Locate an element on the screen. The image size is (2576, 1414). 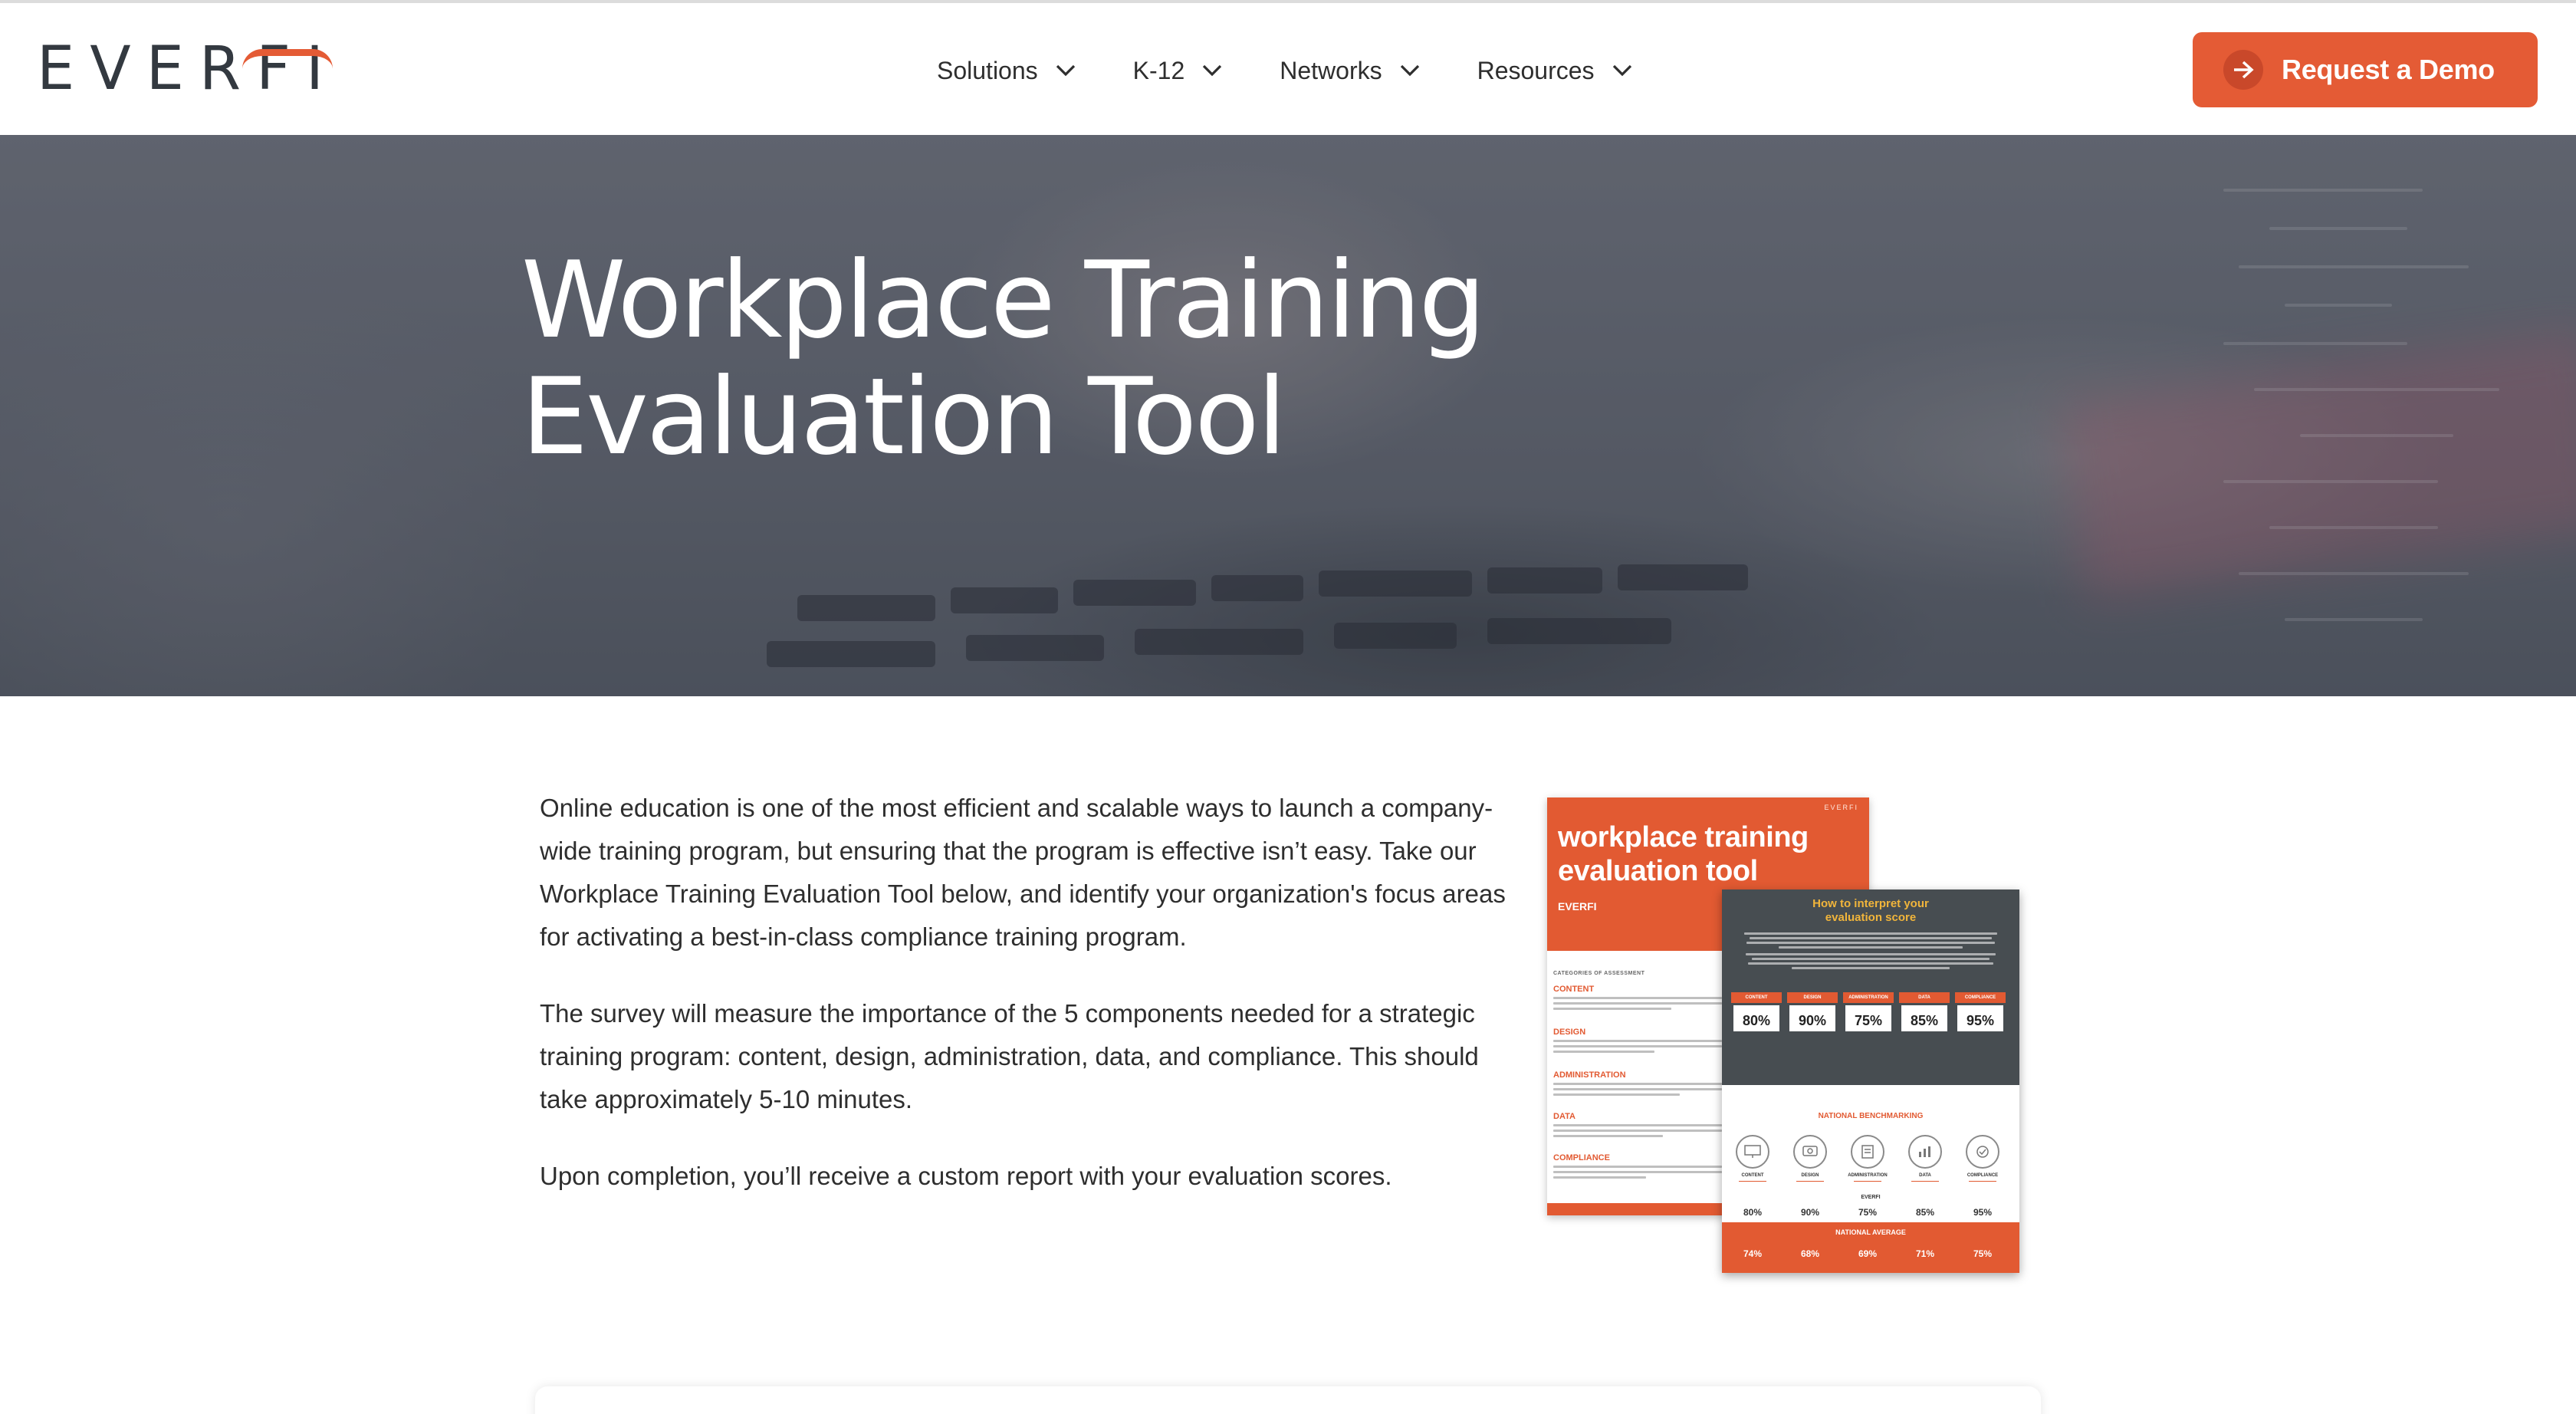
benchmark-values: 80% 90% 75% 85% 95% is located at coordinates (1876, 1212).